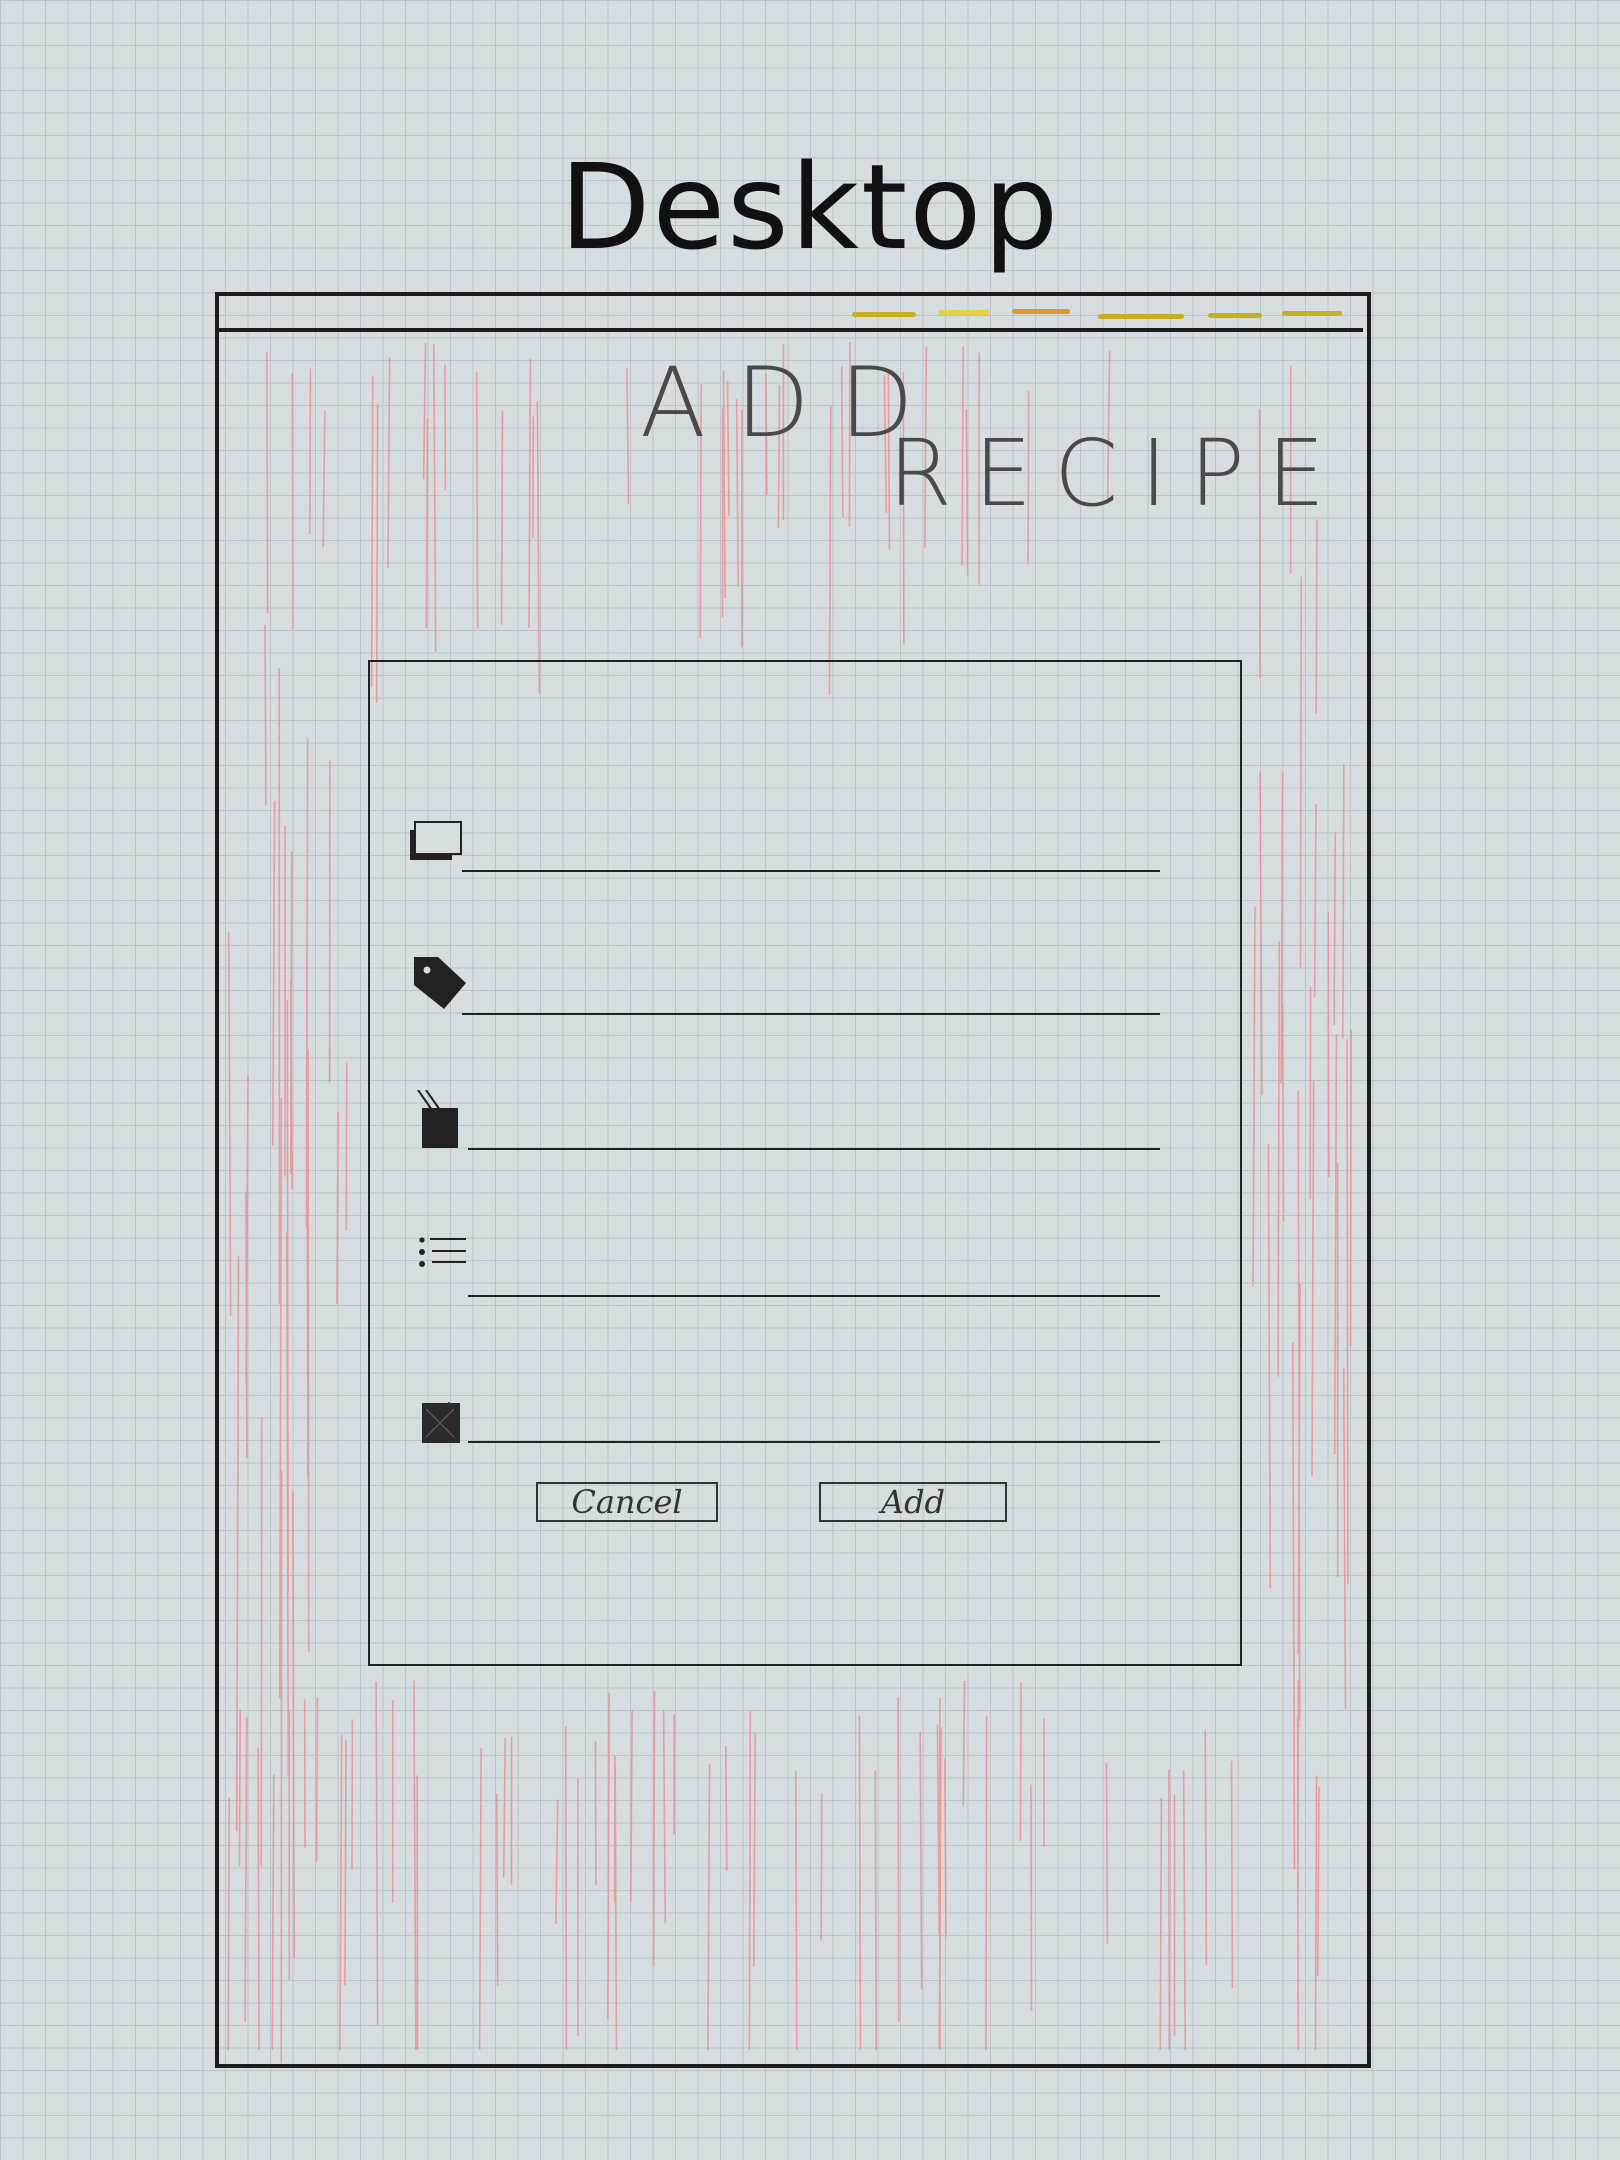  I want to click on pot-field, so click(785, 1120).